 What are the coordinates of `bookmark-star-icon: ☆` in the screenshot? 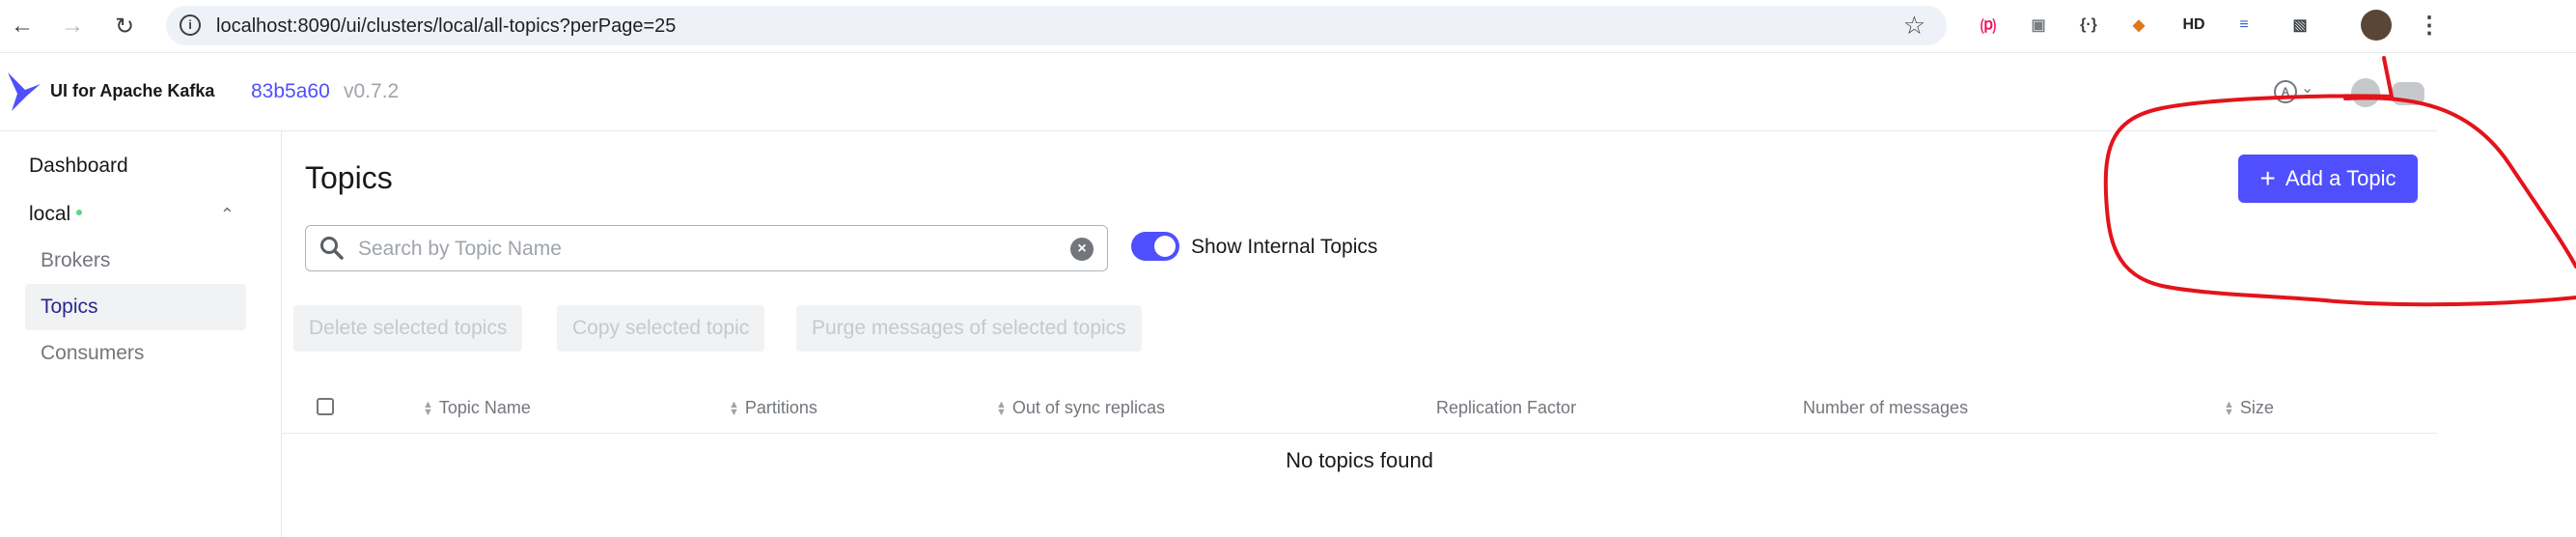 It's located at (1914, 26).